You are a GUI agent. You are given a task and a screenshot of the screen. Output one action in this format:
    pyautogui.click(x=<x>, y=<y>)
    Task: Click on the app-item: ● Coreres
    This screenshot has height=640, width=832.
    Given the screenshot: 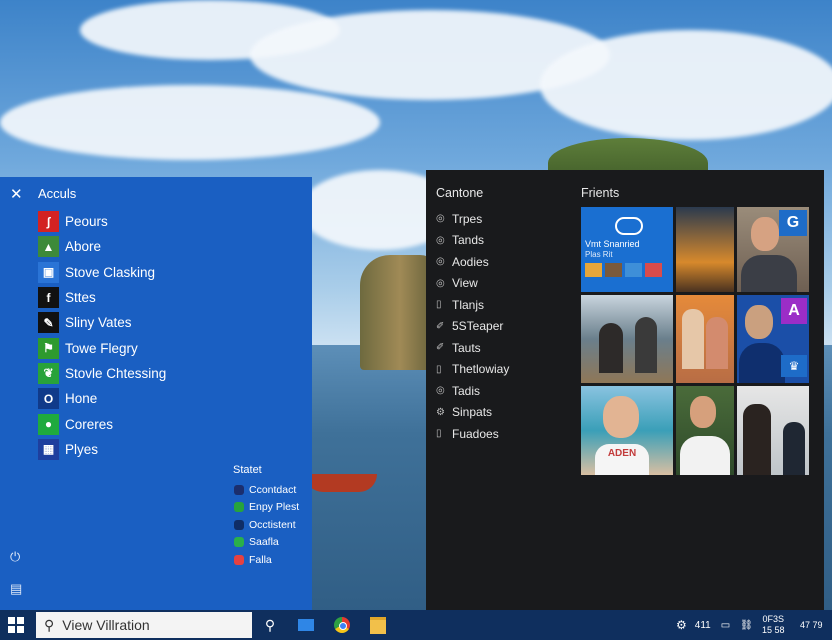 What is the action you would take?
    pyautogui.click(x=102, y=423)
    